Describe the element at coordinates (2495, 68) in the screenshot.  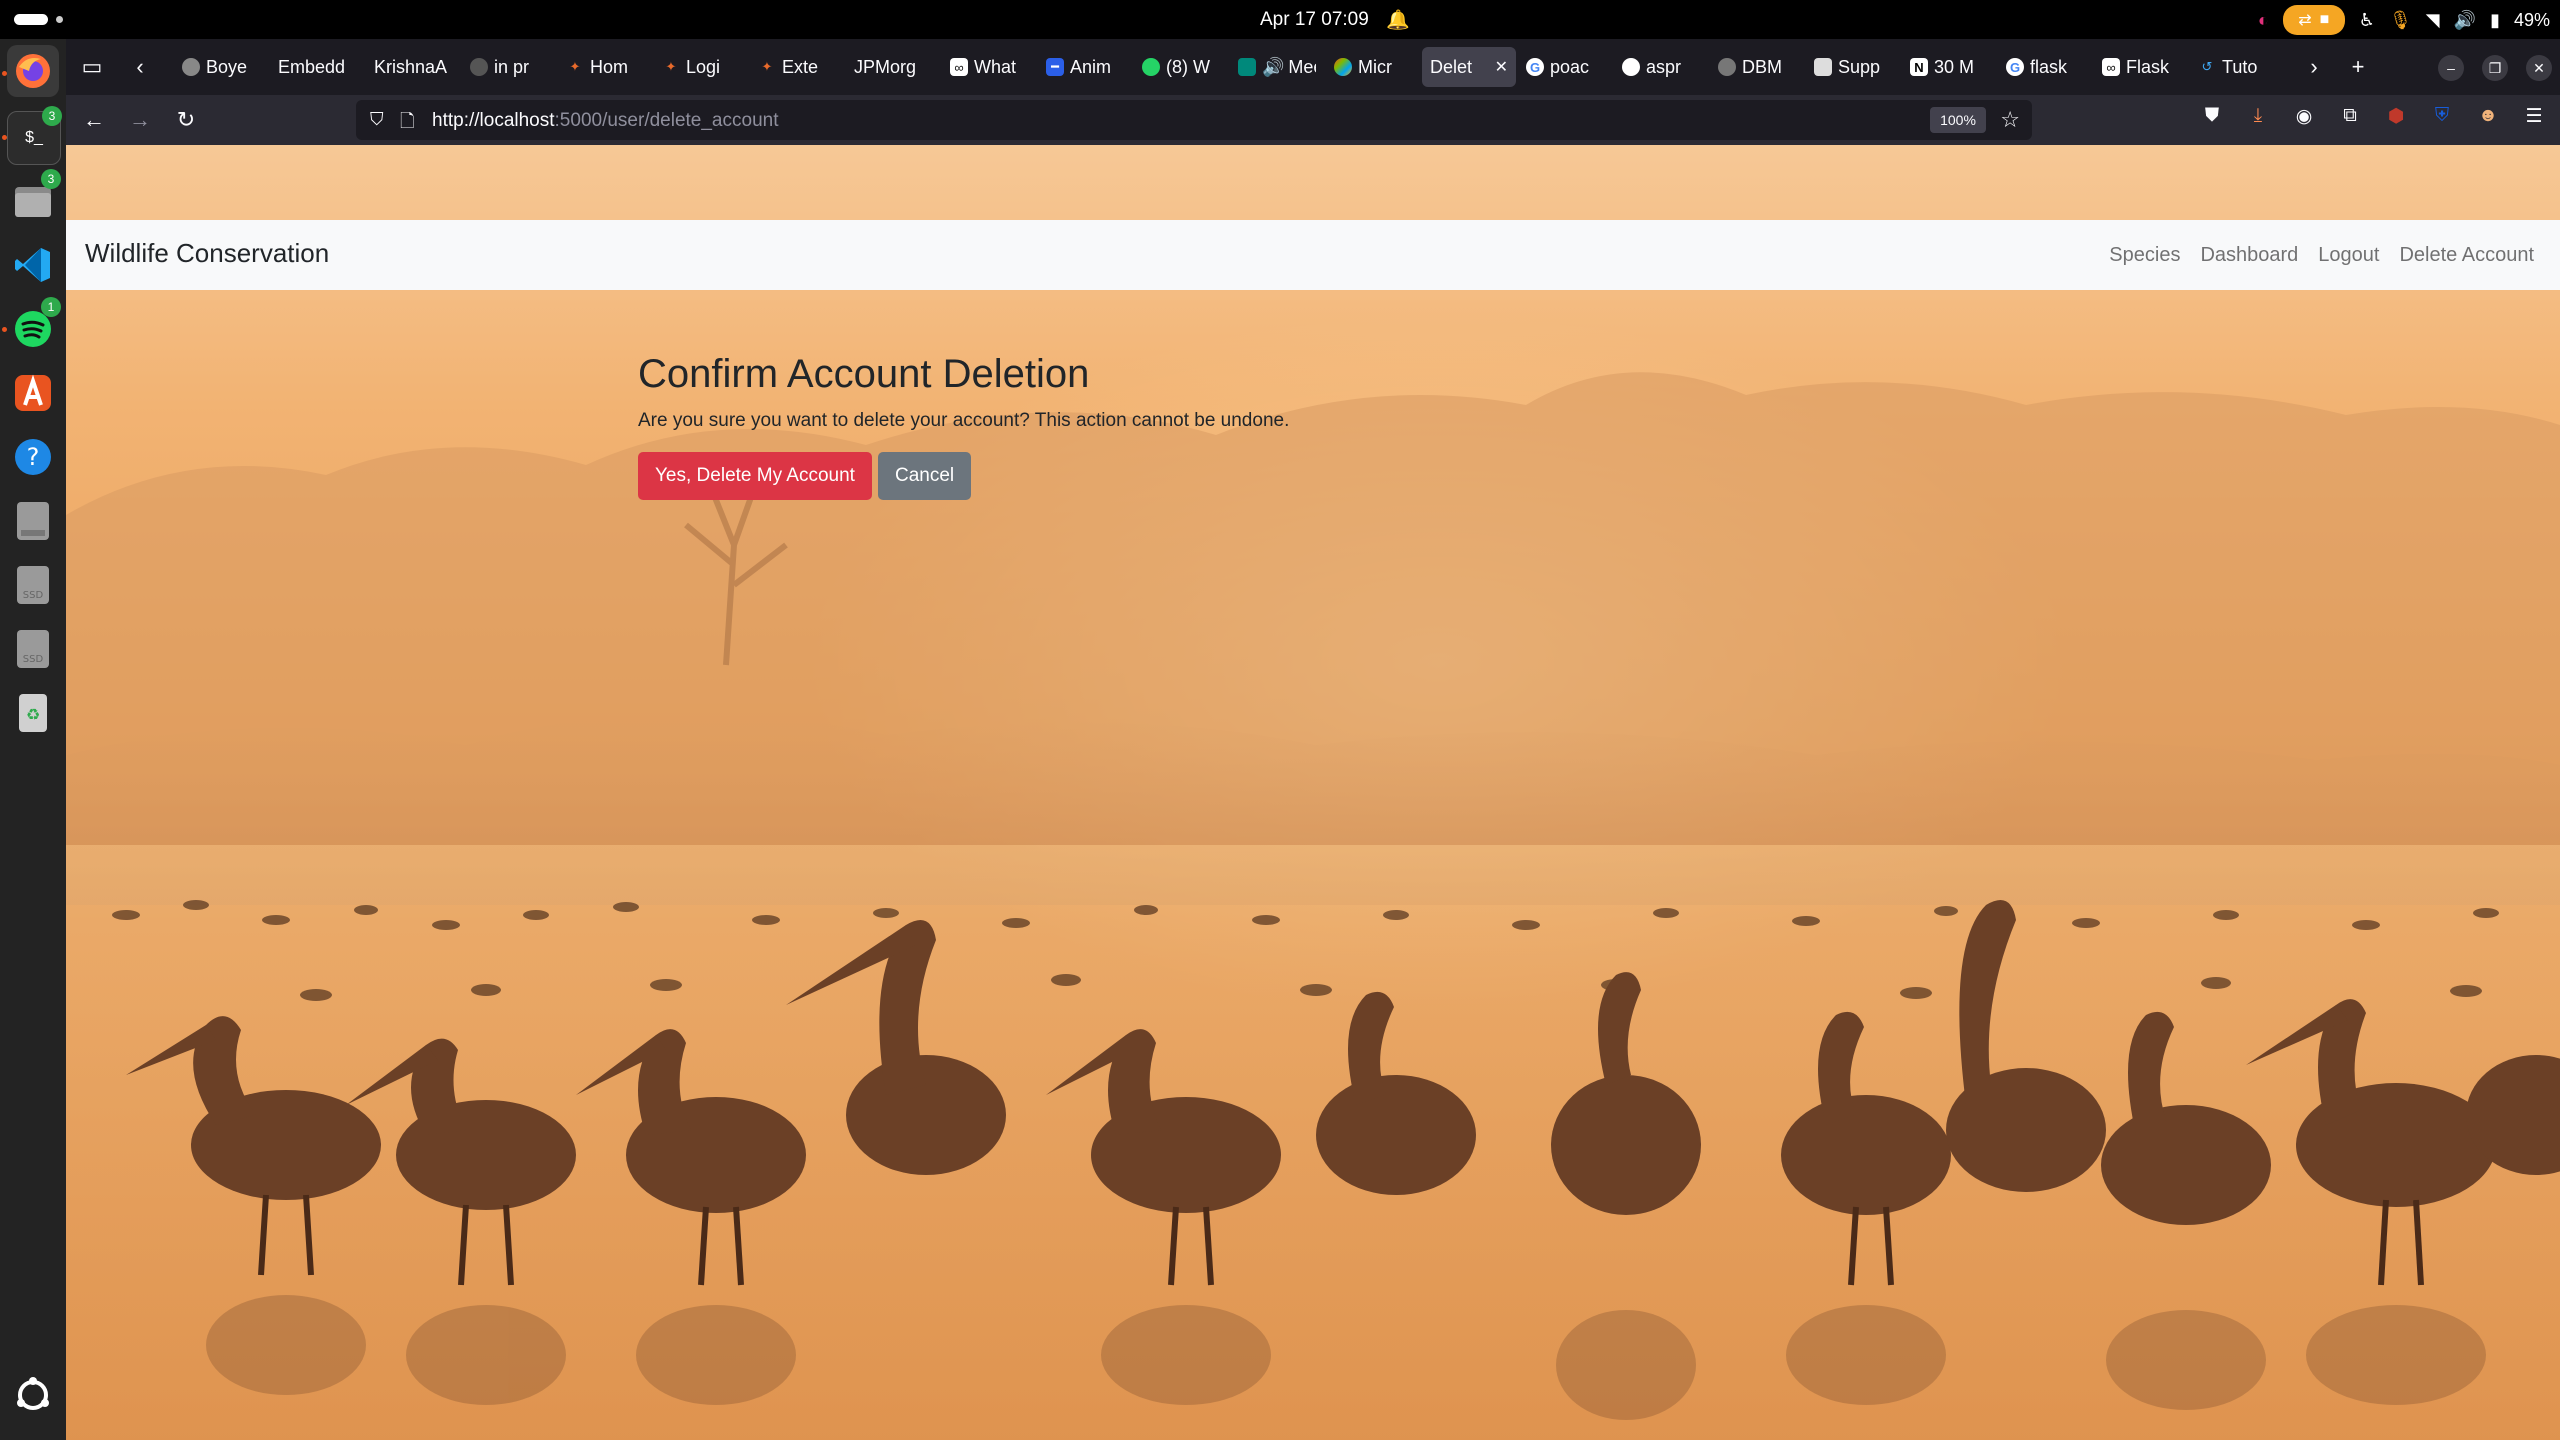
I see `restore-icon: ❐` at that location.